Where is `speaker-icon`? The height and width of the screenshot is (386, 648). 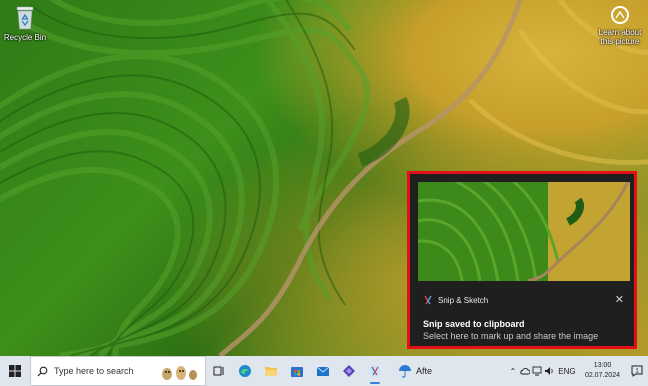
speaker-icon is located at coordinates (548, 371).